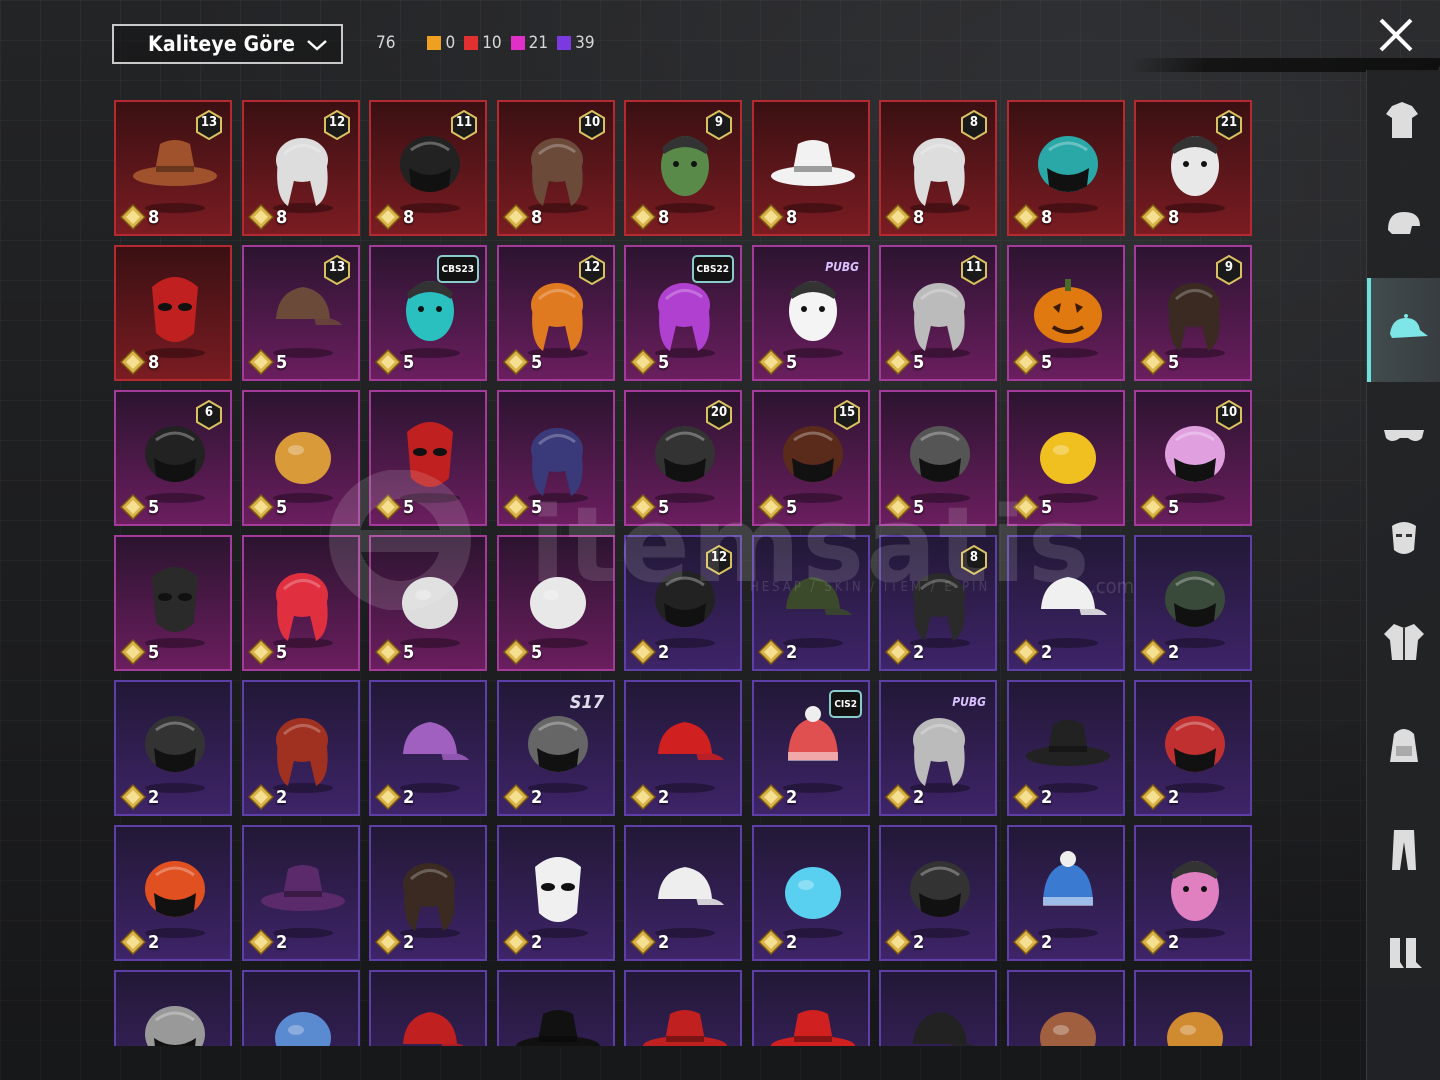 The width and height of the screenshot is (1440, 1080). What do you see at coordinates (683, 313) in the screenshot?
I see `inventory-item-hair-purple: CBS22 5` at bounding box center [683, 313].